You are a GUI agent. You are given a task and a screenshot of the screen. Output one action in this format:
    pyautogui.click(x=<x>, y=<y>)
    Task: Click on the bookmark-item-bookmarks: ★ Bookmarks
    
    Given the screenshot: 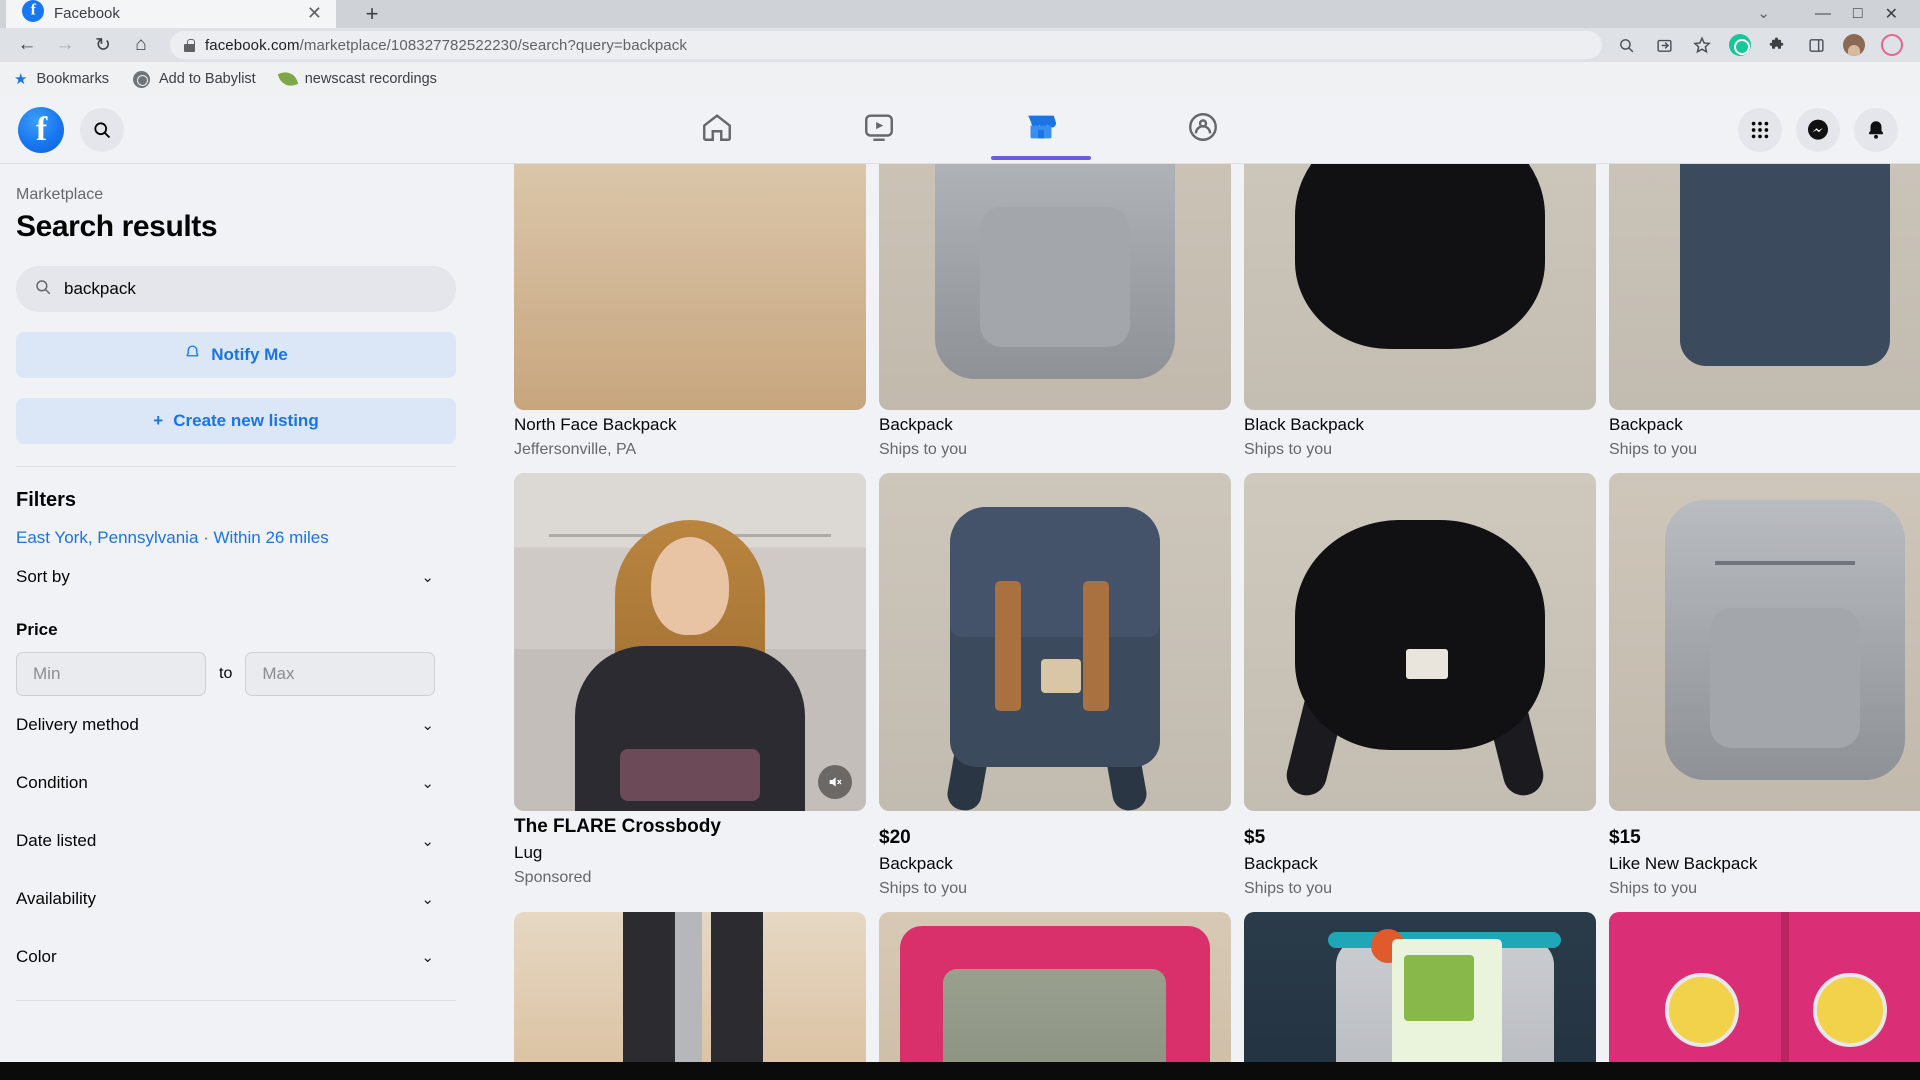 What is the action you would take?
    pyautogui.click(x=61, y=79)
    